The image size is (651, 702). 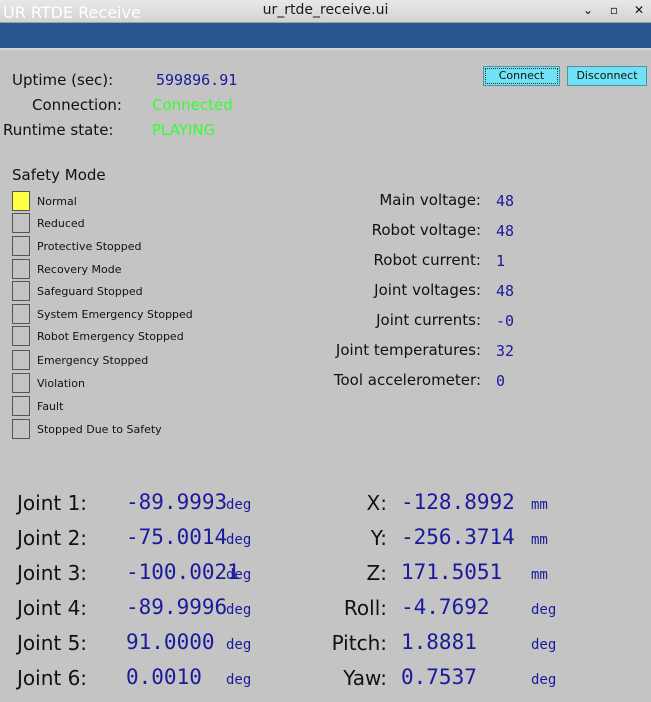 I want to click on pose-label: Roll:, so click(x=365, y=608).